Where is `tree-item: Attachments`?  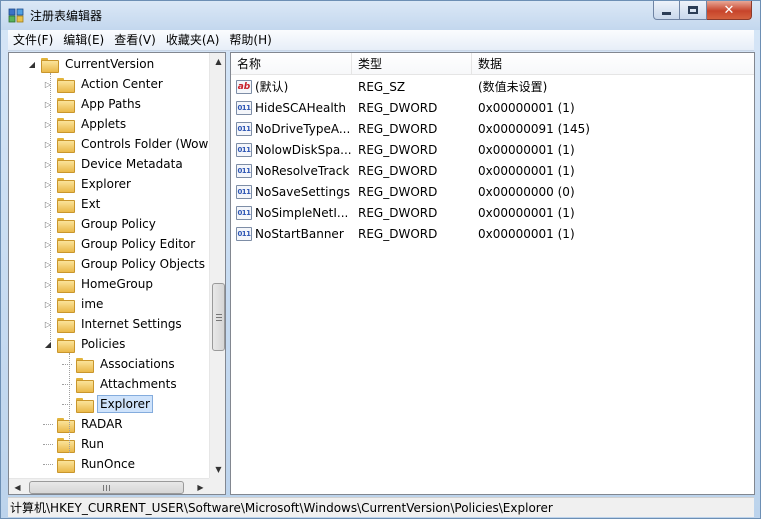 tree-item: Attachments is located at coordinates (121, 384).